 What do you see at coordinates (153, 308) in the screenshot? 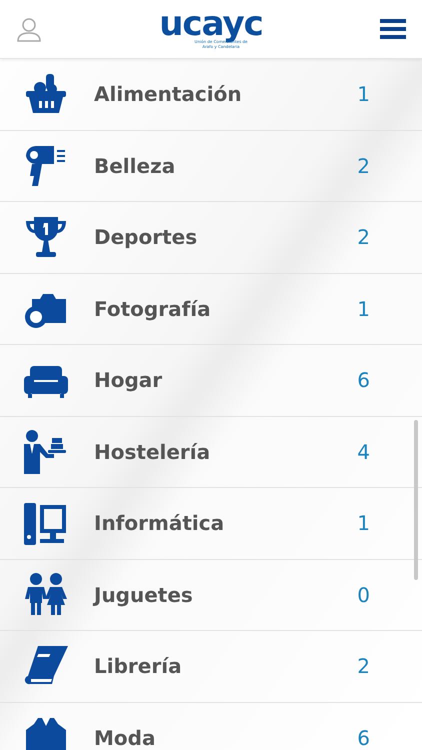
I see `category-label: Fotografía` at bounding box center [153, 308].